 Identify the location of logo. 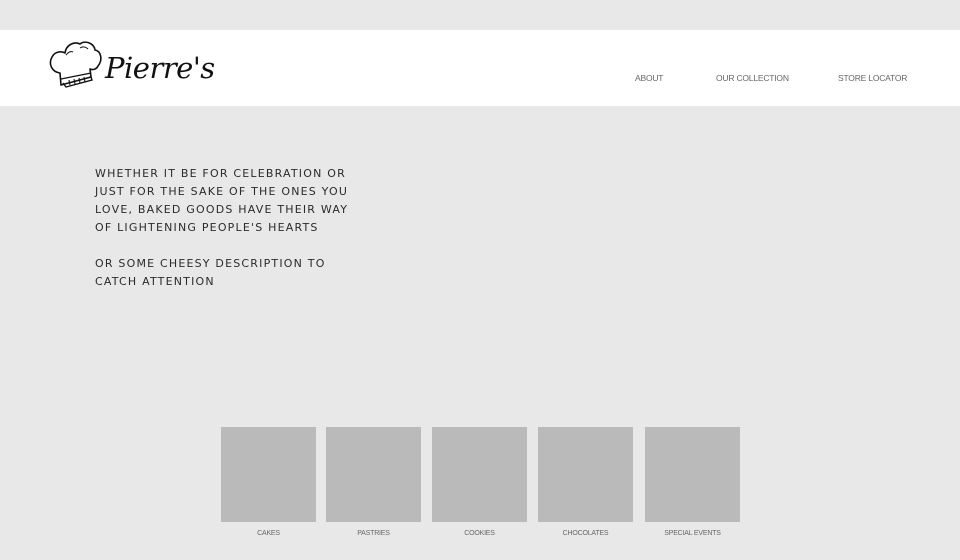
(75, 66).